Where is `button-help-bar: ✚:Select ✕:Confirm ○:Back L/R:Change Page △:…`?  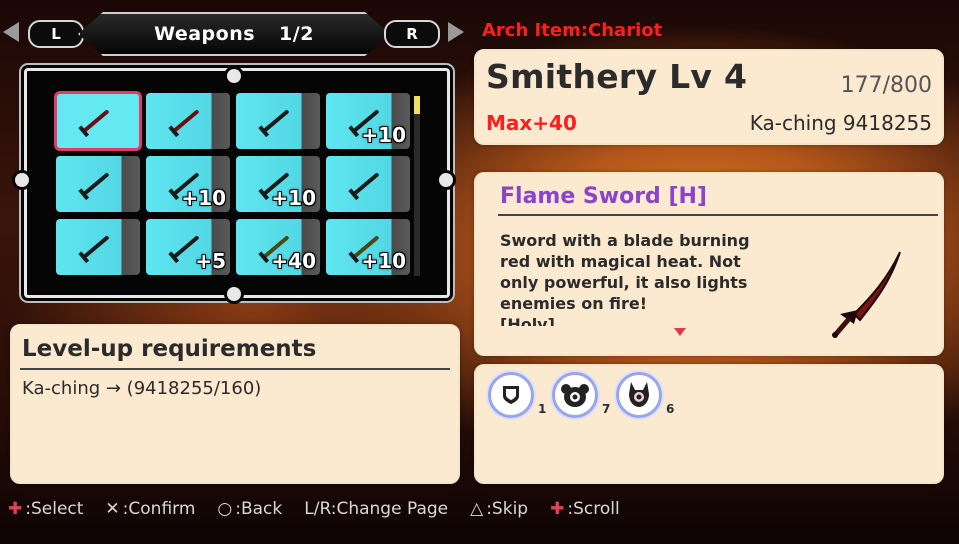 button-help-bar: ✚:Select ✕:Confirm ○:Back L/R:Change Page △:… is located at coordinates (479, 509).